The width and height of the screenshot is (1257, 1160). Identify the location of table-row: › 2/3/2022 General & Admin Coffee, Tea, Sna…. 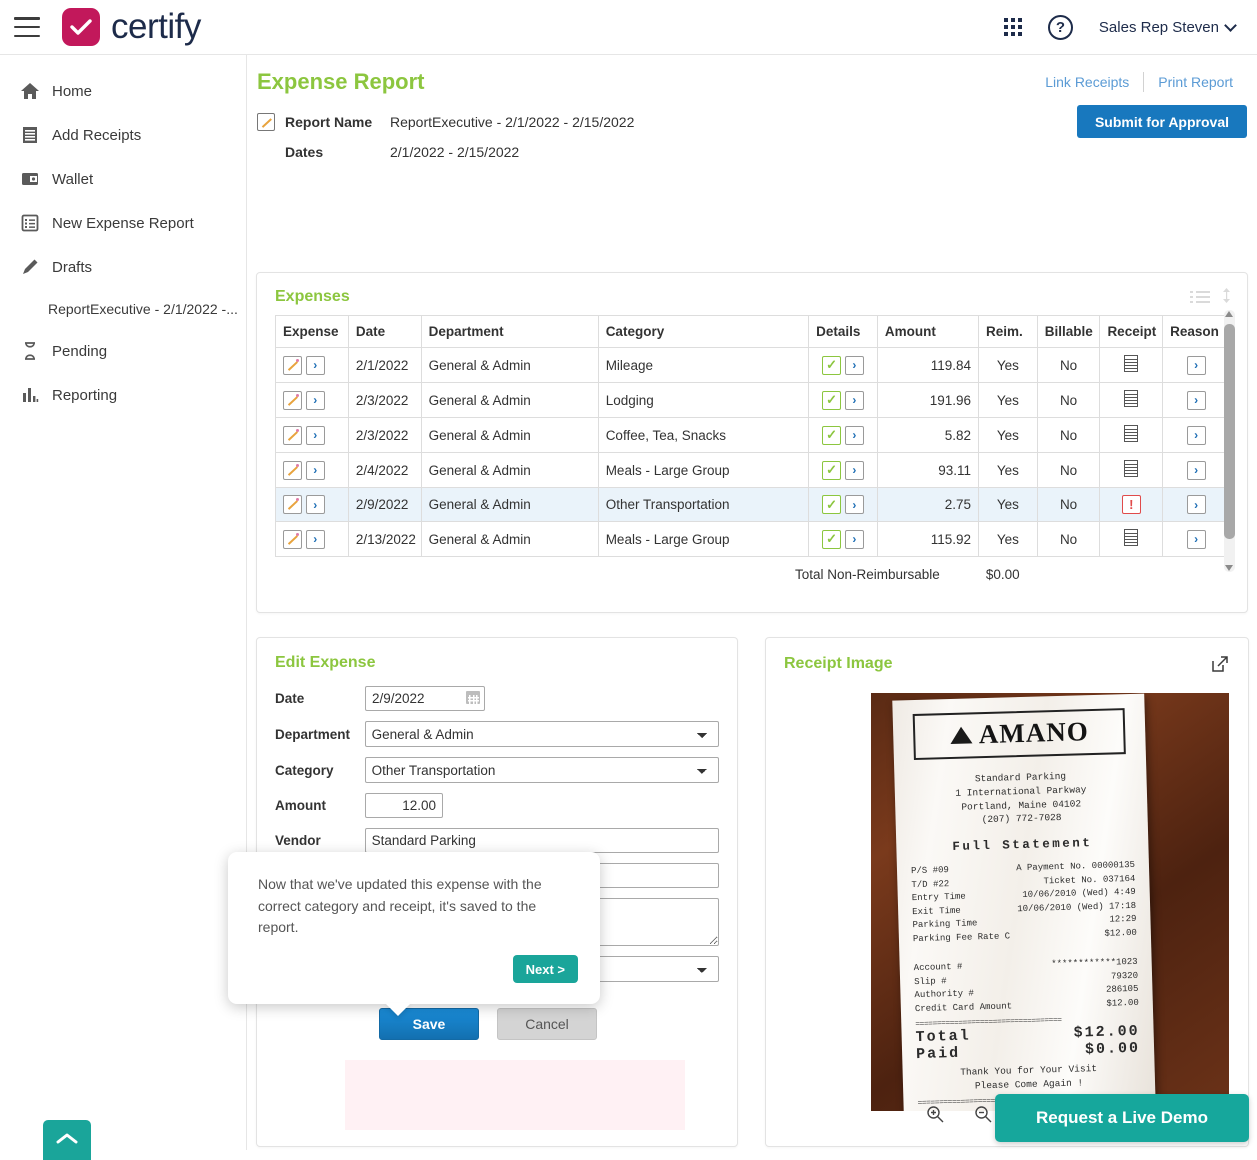
(752, 435).